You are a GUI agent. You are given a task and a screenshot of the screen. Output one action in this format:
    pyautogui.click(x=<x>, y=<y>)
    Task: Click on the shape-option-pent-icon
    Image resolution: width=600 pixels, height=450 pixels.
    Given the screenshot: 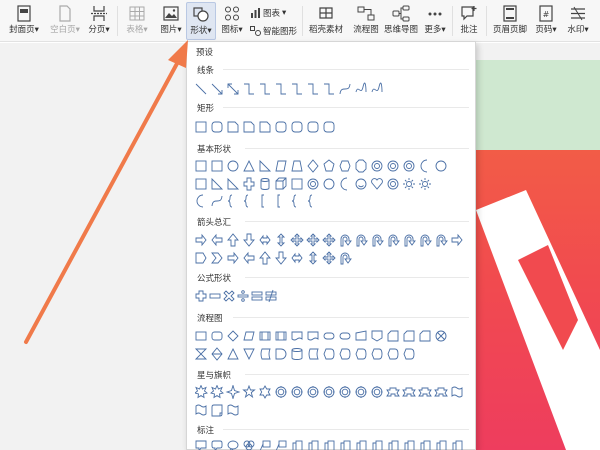 What is the action you would take?
    pyautogui.click(x=329, y=165)
    